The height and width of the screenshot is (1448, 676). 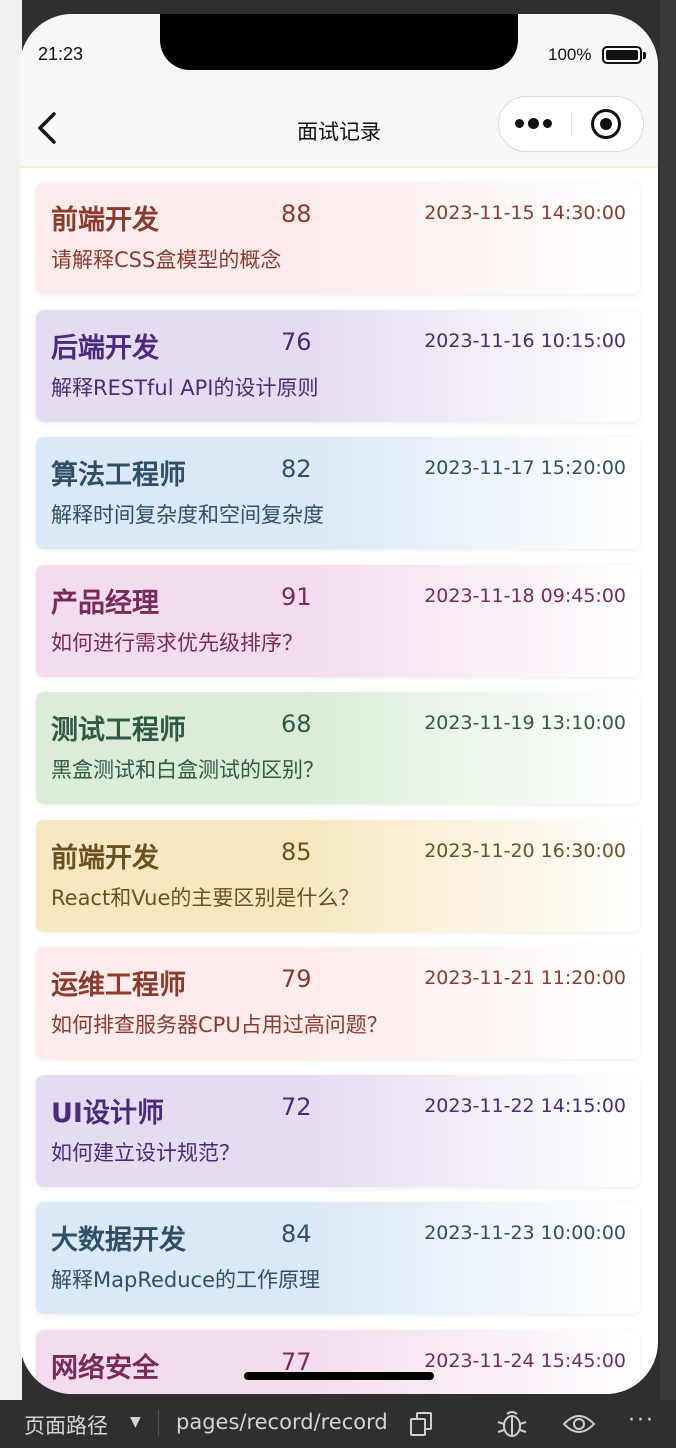 I want to click on record-question: 黑盒测试和白盒测试的区别？, so click(x=187, y=770).